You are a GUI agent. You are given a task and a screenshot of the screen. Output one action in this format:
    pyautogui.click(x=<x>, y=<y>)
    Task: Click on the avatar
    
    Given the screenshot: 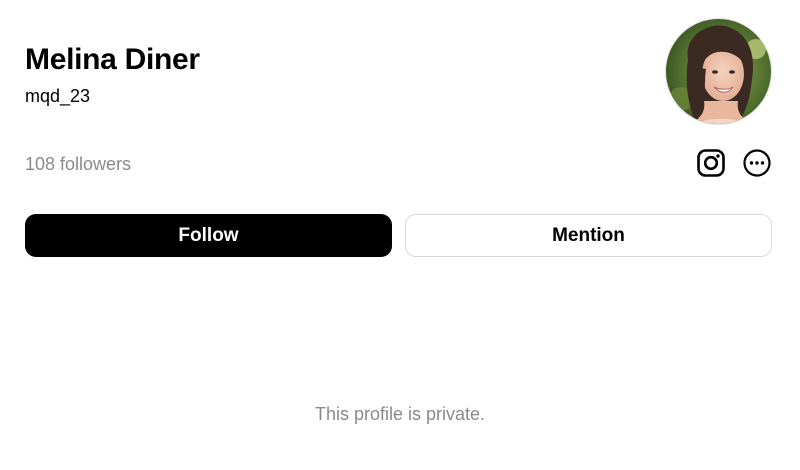 What is the action you would take?
    pyautogui.click(x=718, y=71)
    